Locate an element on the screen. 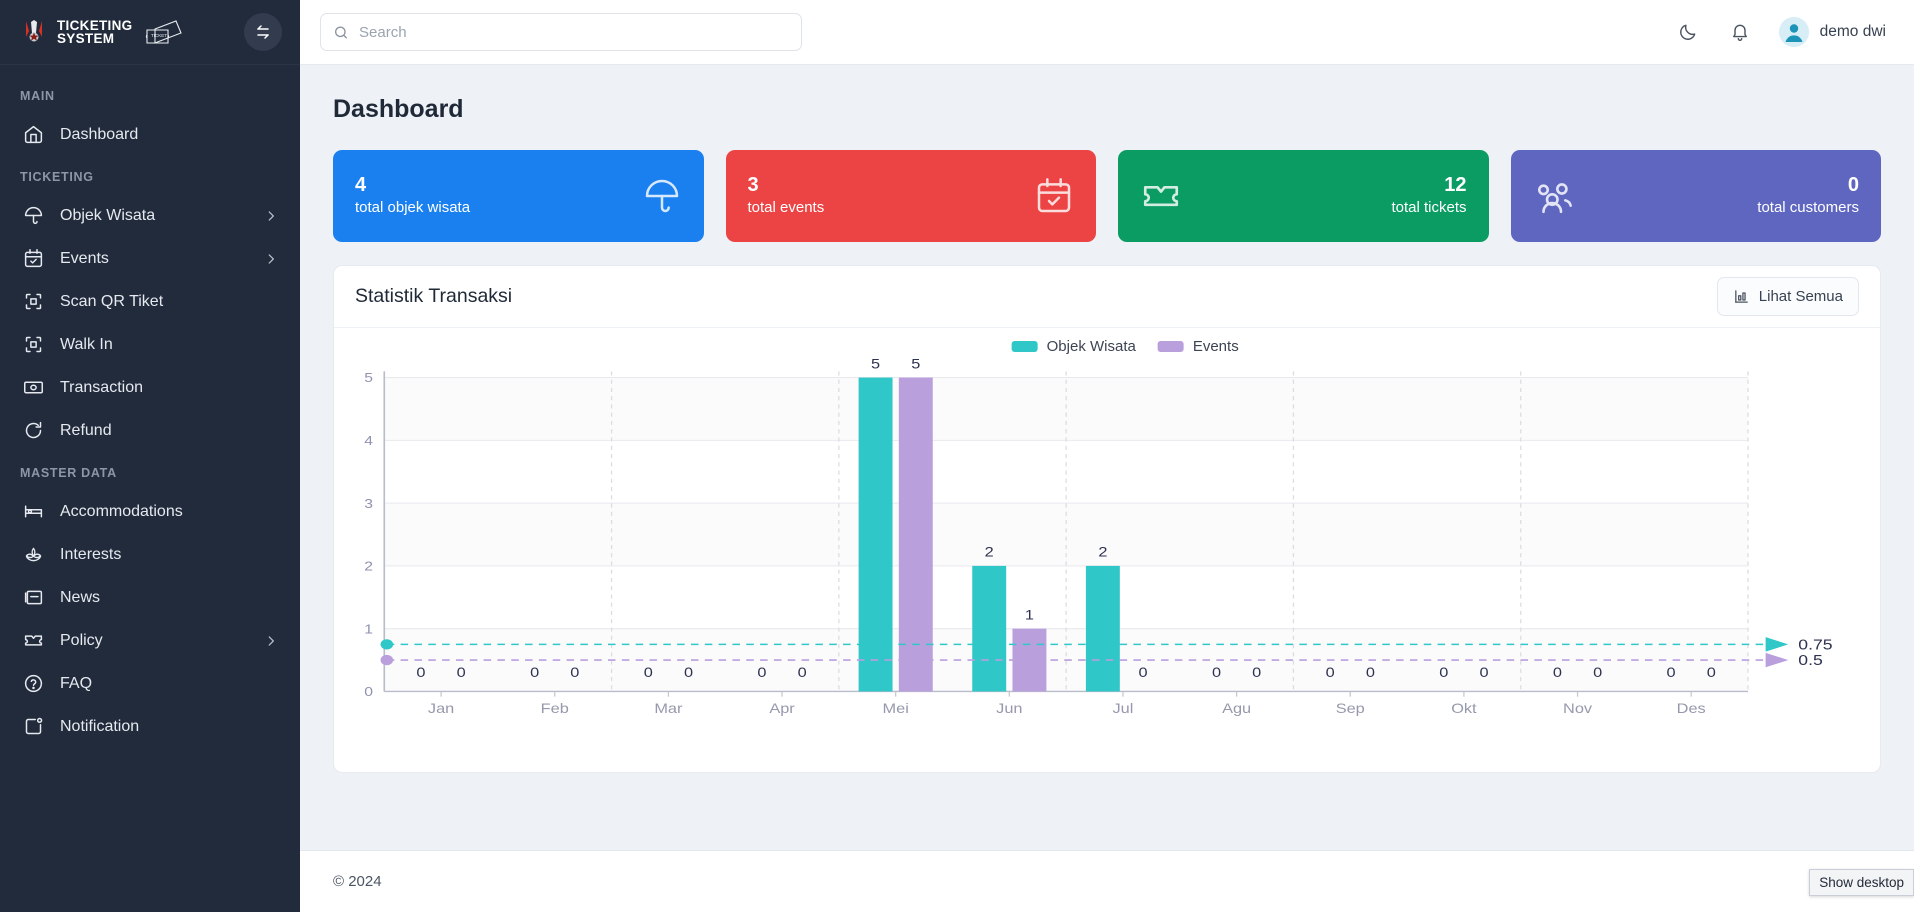  sidebar-item-transaction: Transaction is located at coordinates (150, 387).